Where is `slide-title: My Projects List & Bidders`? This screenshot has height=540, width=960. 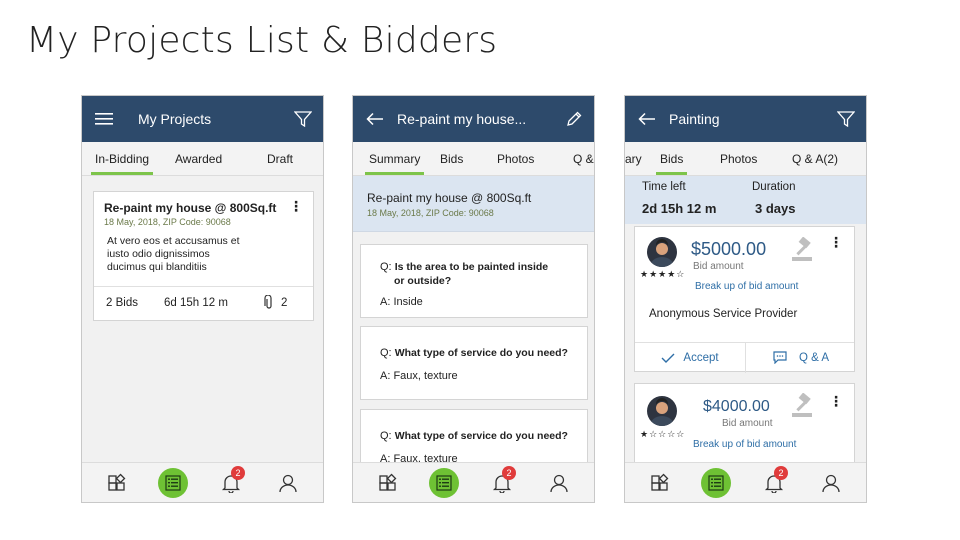 slide-title: My Projects List & Bidders is located at coordinates (262, 40).